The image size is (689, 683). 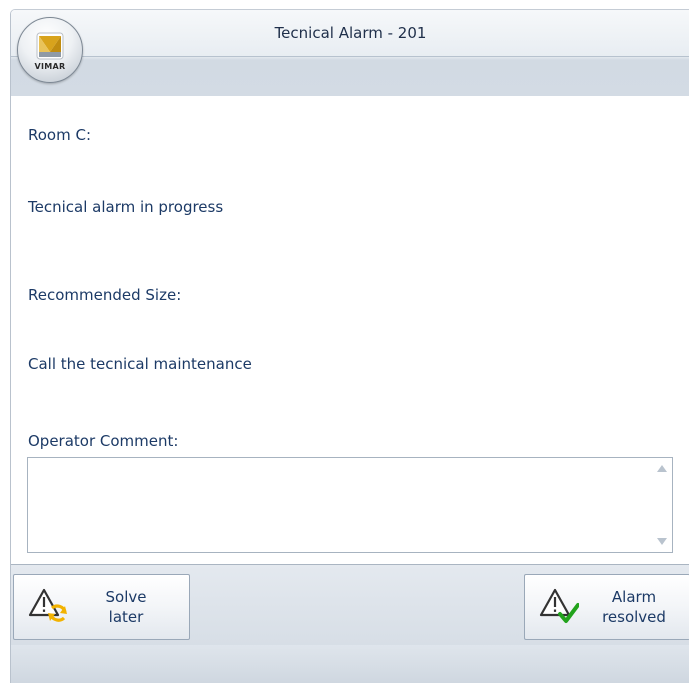 What do you see at coordinates (350, 53) in the screenshot?
I see `title-bar: Tecnical Alarm - 201 VIMAR` at bounding box center [350, 53].